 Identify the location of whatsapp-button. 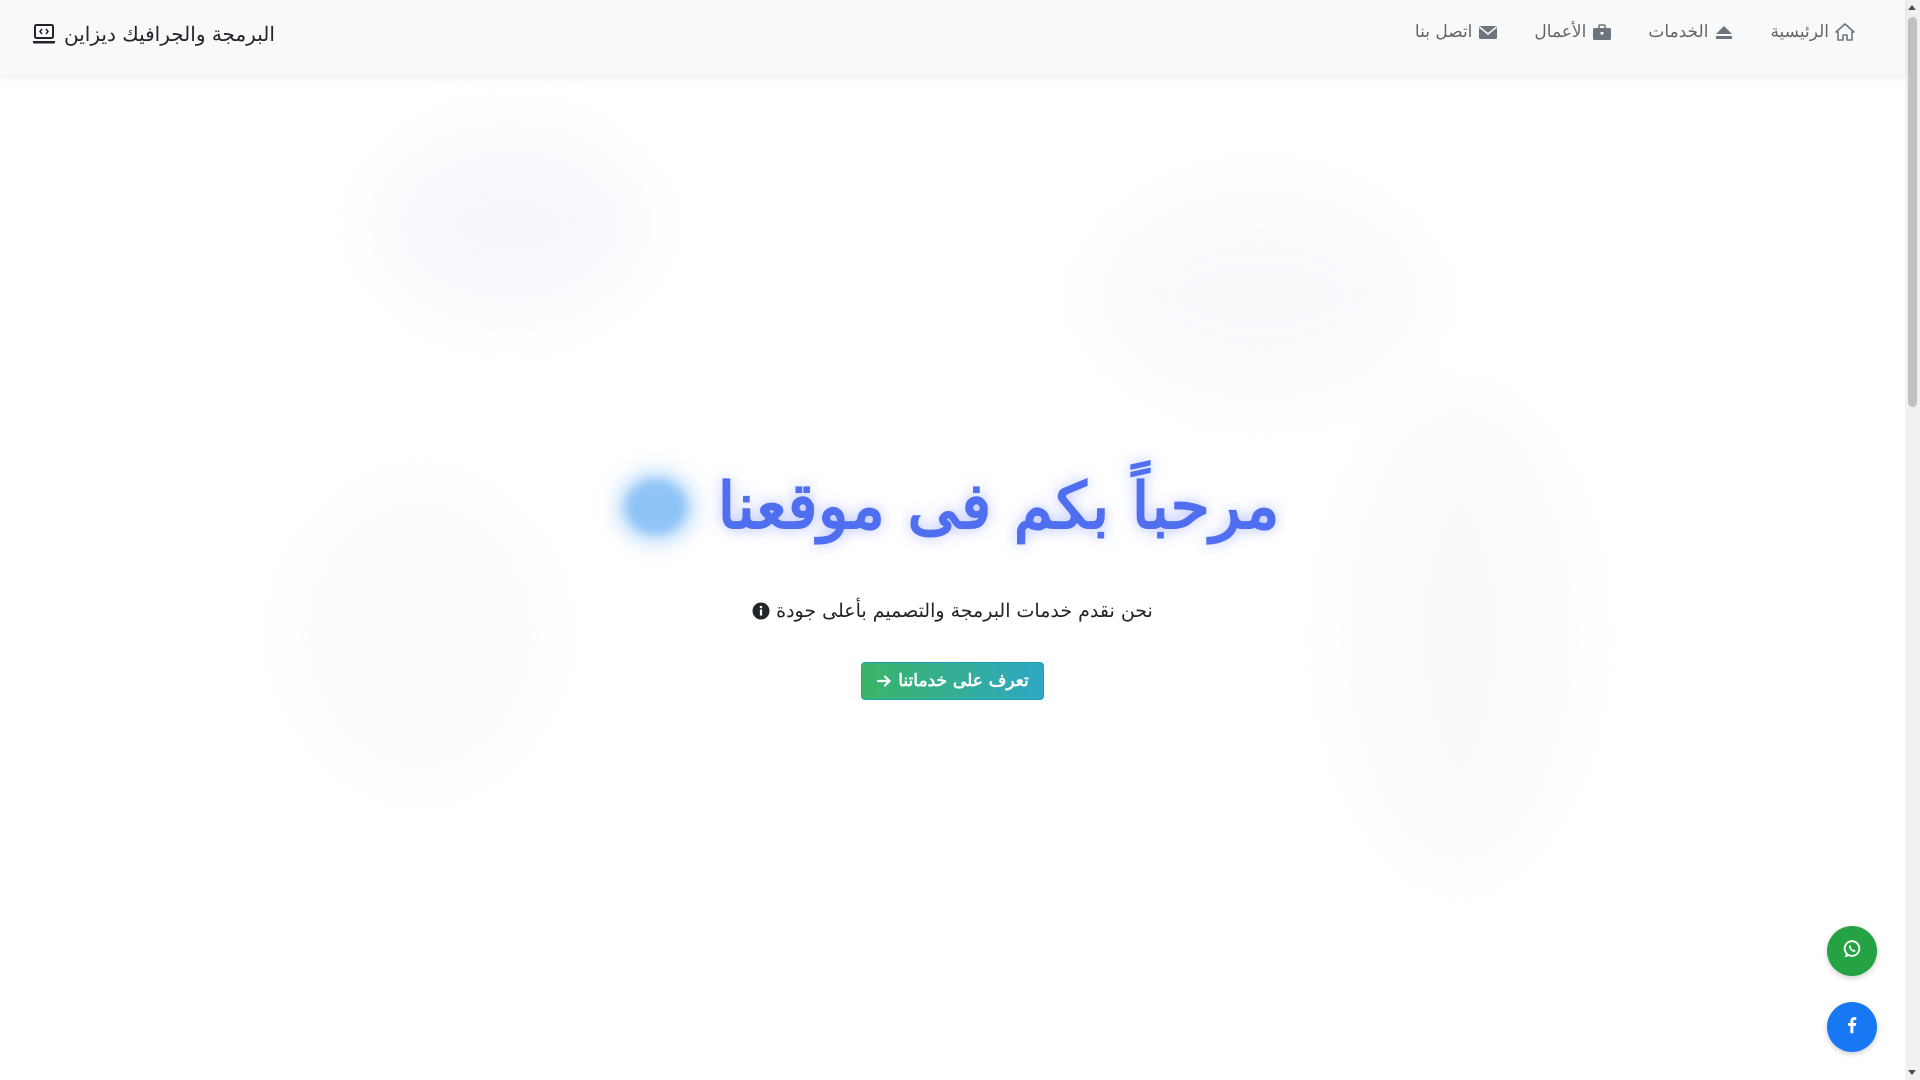
(1852, 951).